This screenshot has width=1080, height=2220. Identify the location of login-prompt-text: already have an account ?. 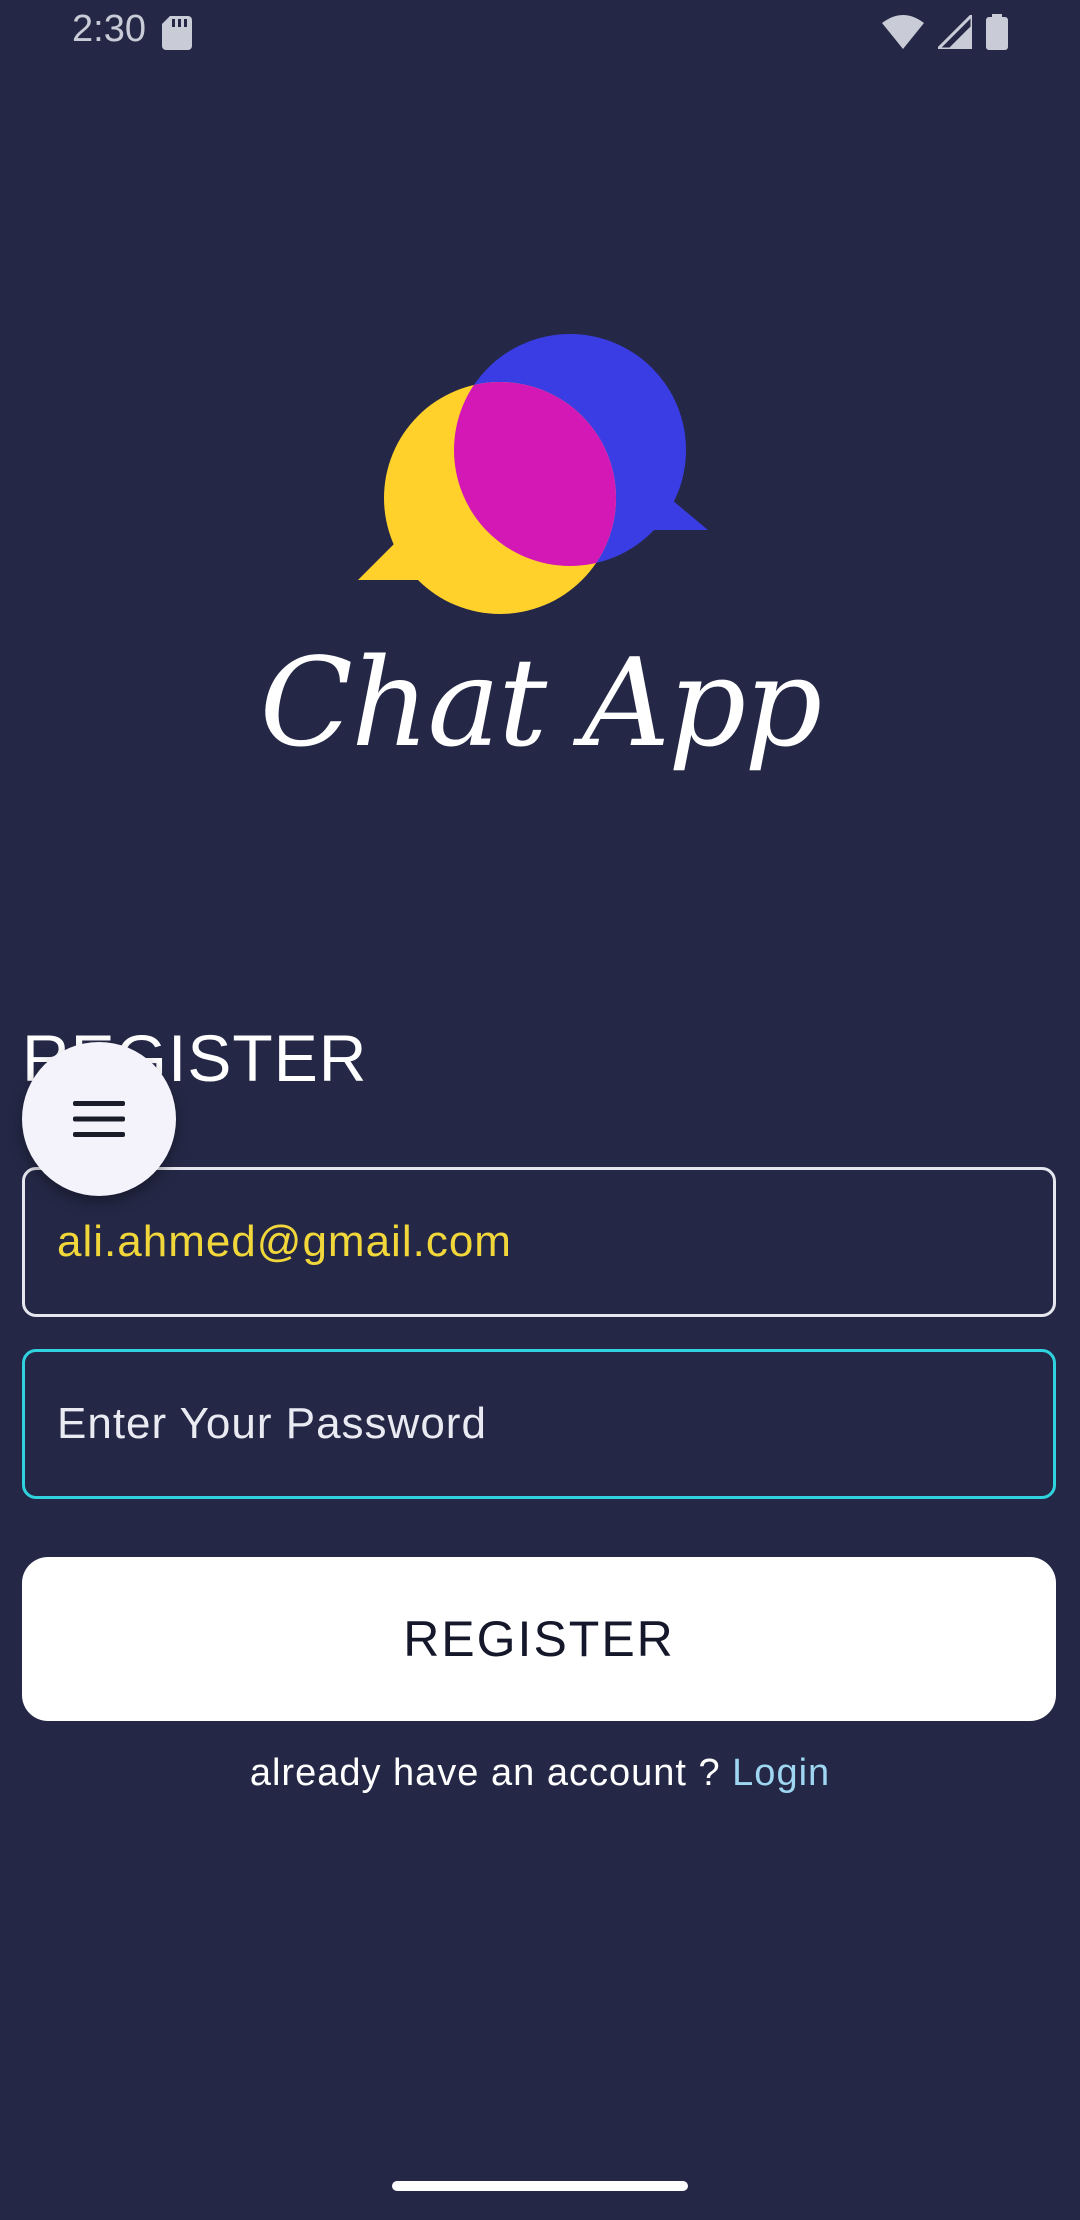
(485, 1773).